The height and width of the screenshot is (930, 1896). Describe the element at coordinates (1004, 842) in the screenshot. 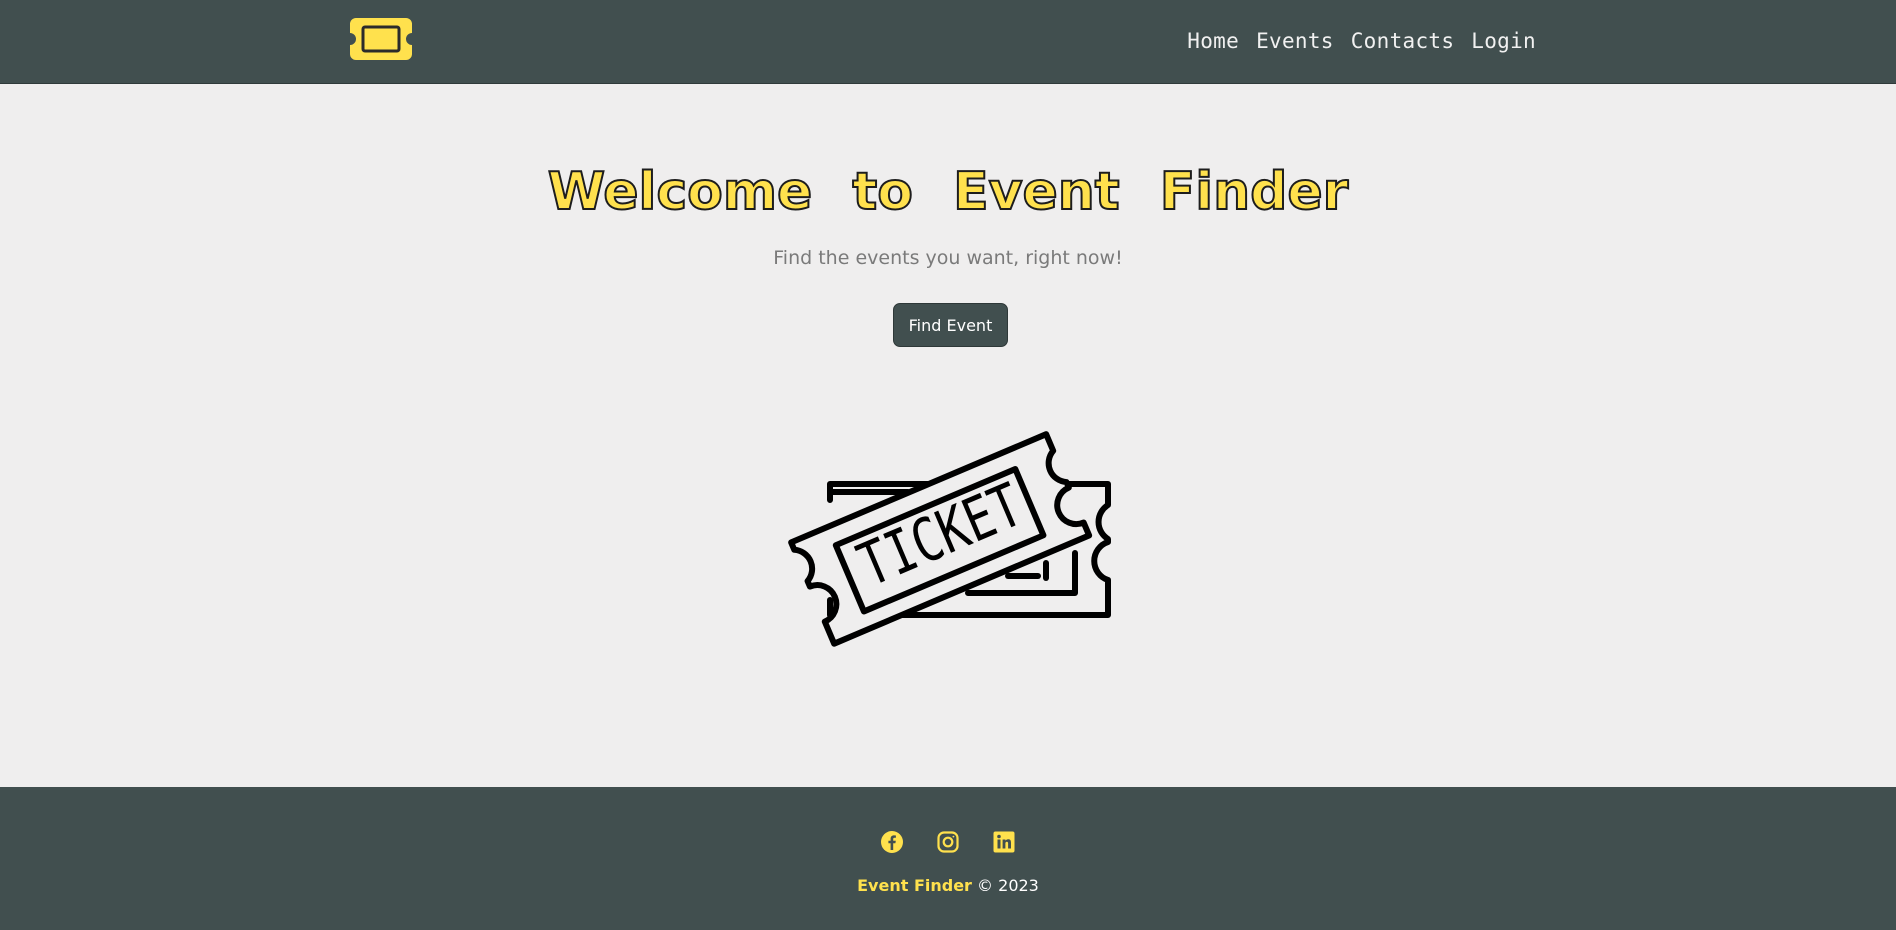

I see `linkedin-icon` at that location.